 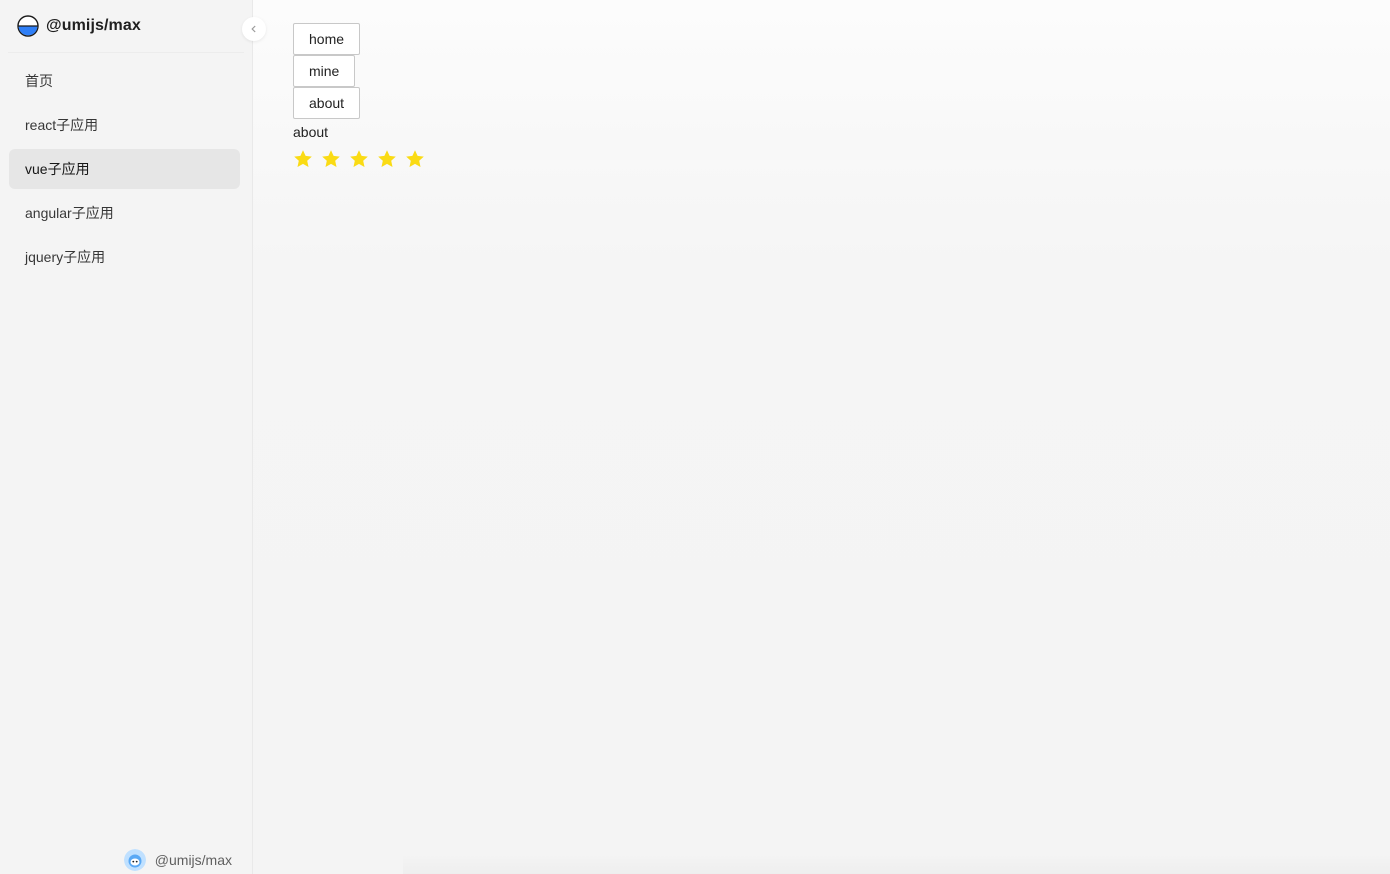 What do you see at coordinates (327, 103) in the screenshot?
I see `about-button: about` at bounding box center [327, 103].